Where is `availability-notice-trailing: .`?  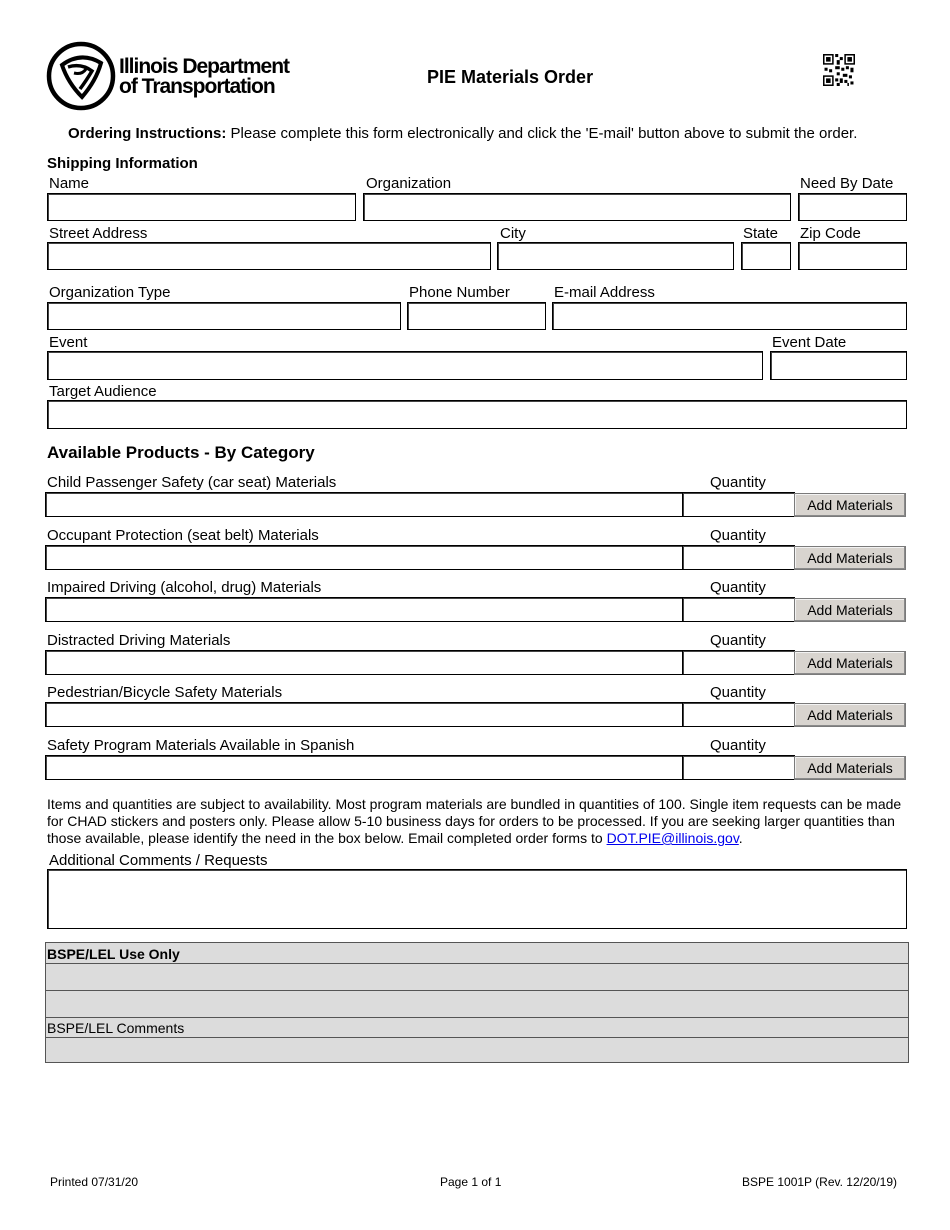
availability-notice-trailing: . is located at coordinates (740, 838).